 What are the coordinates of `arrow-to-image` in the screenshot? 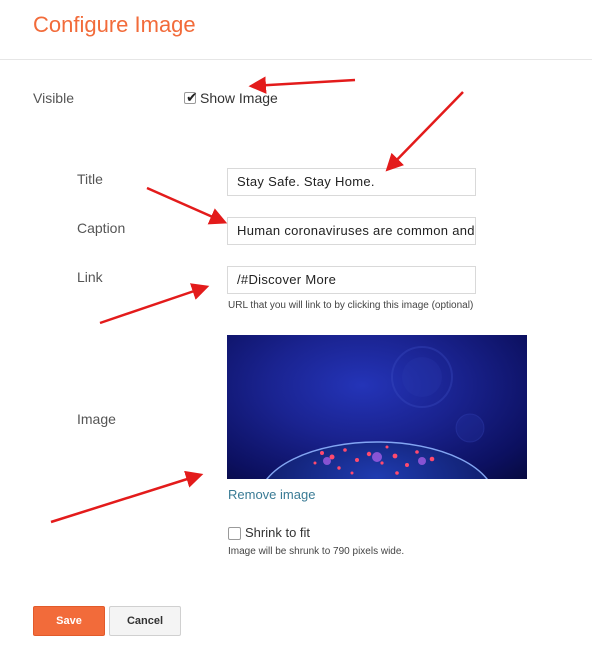 It's located at (127, 497).